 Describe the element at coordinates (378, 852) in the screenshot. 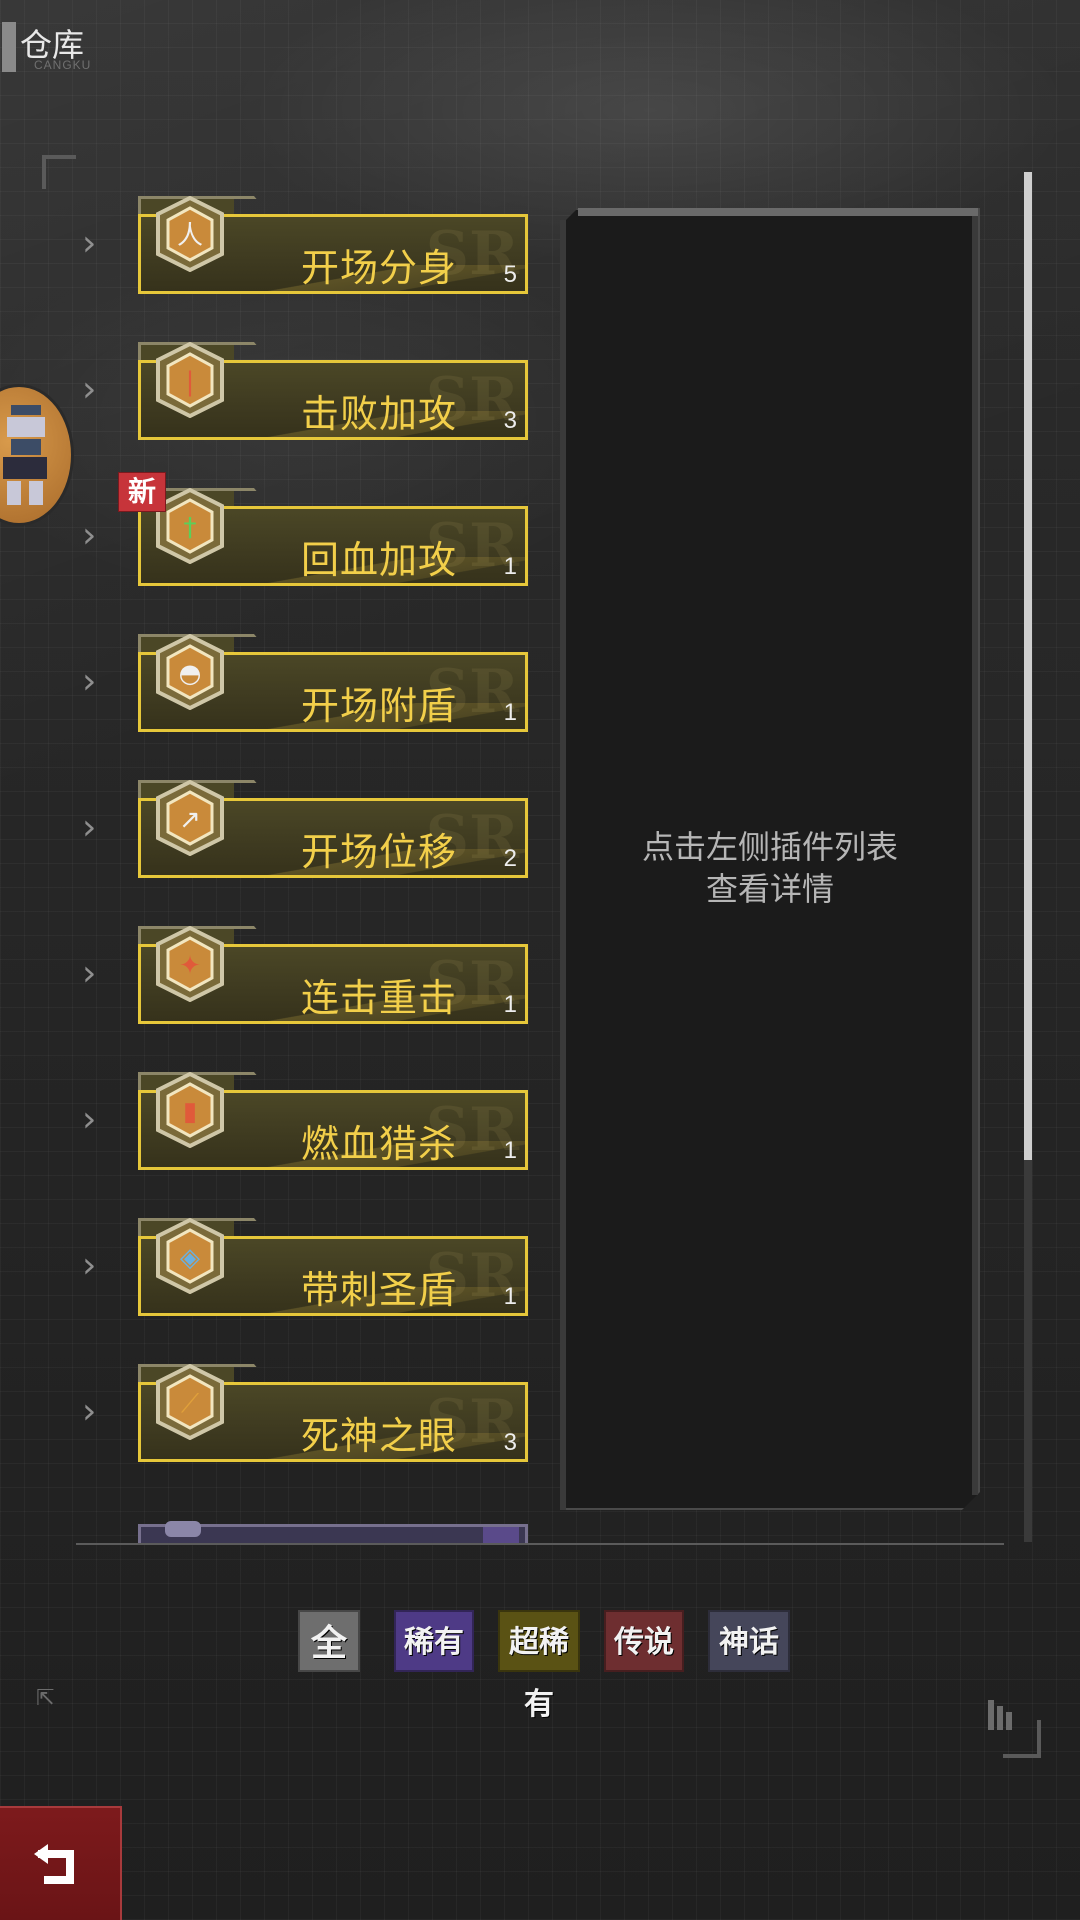

I see `plugin-name: 开场位移` at that location.